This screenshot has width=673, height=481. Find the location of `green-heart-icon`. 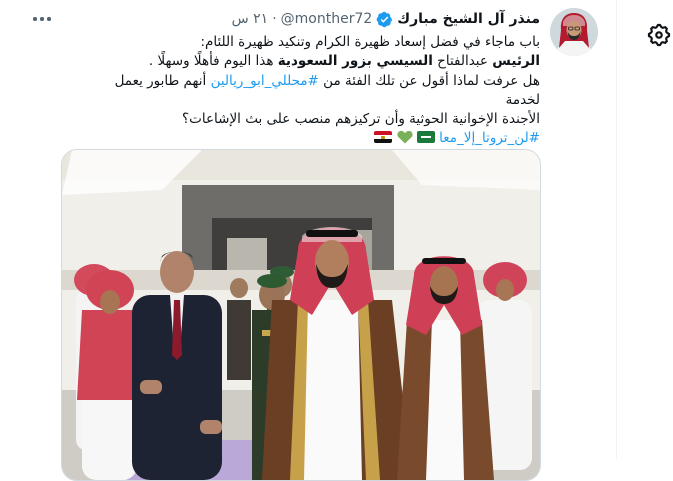

green-heart-icon is located at coordinates (404, 137).